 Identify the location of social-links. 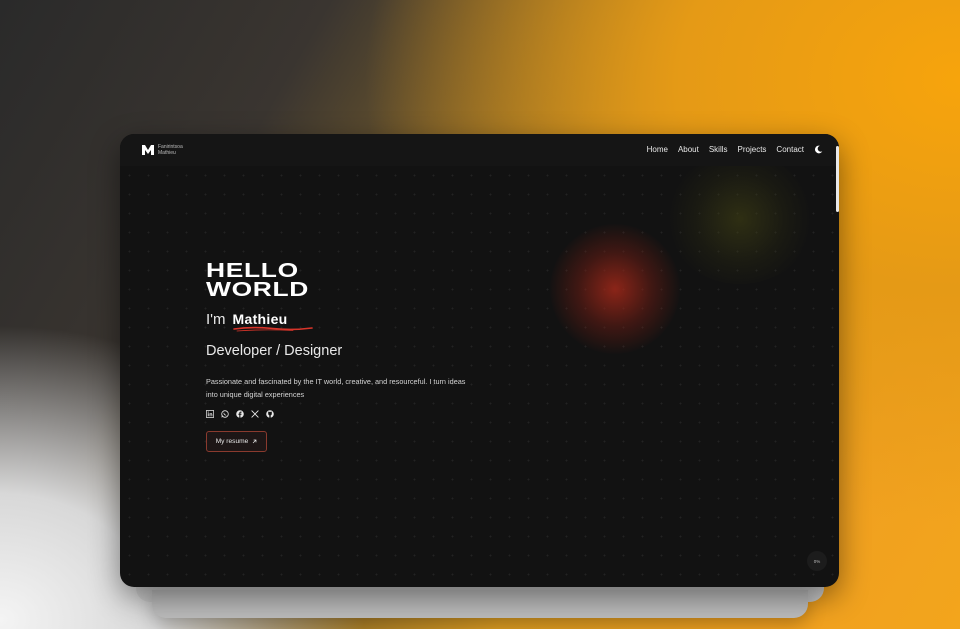
(240, 414).